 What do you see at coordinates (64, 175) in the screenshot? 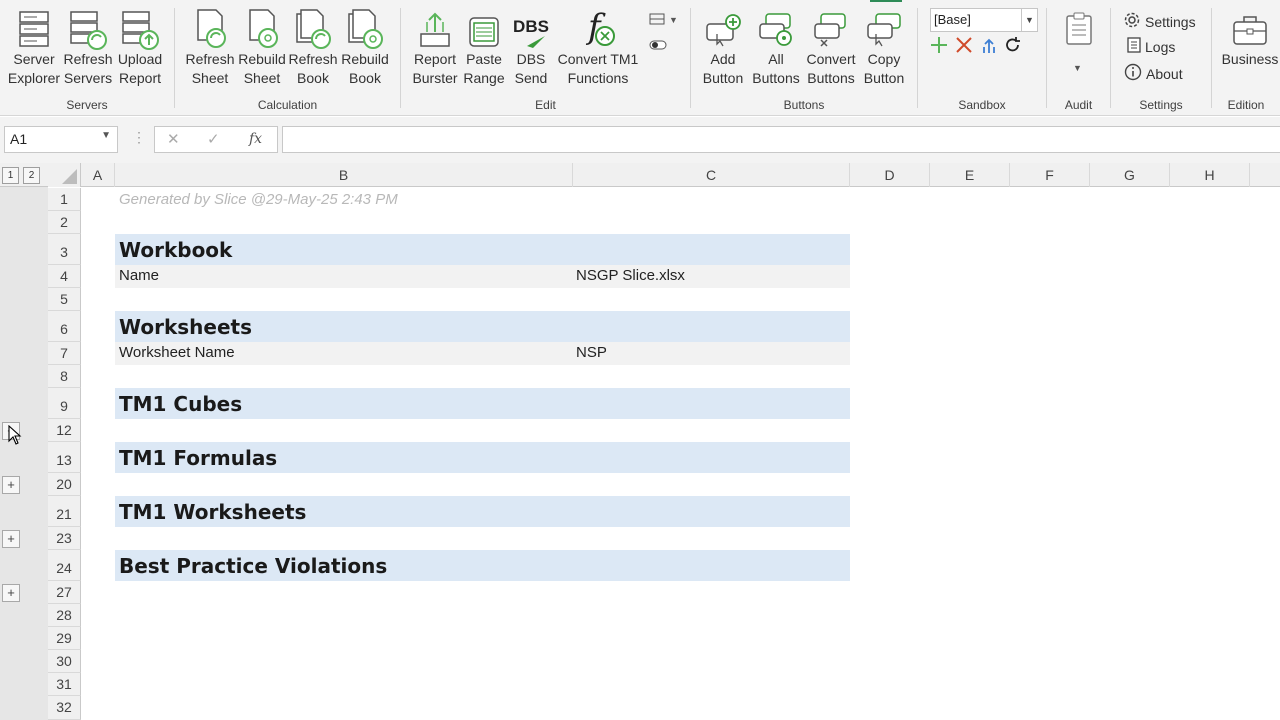
I see `select-all-button` at bounding box center [64, 175].